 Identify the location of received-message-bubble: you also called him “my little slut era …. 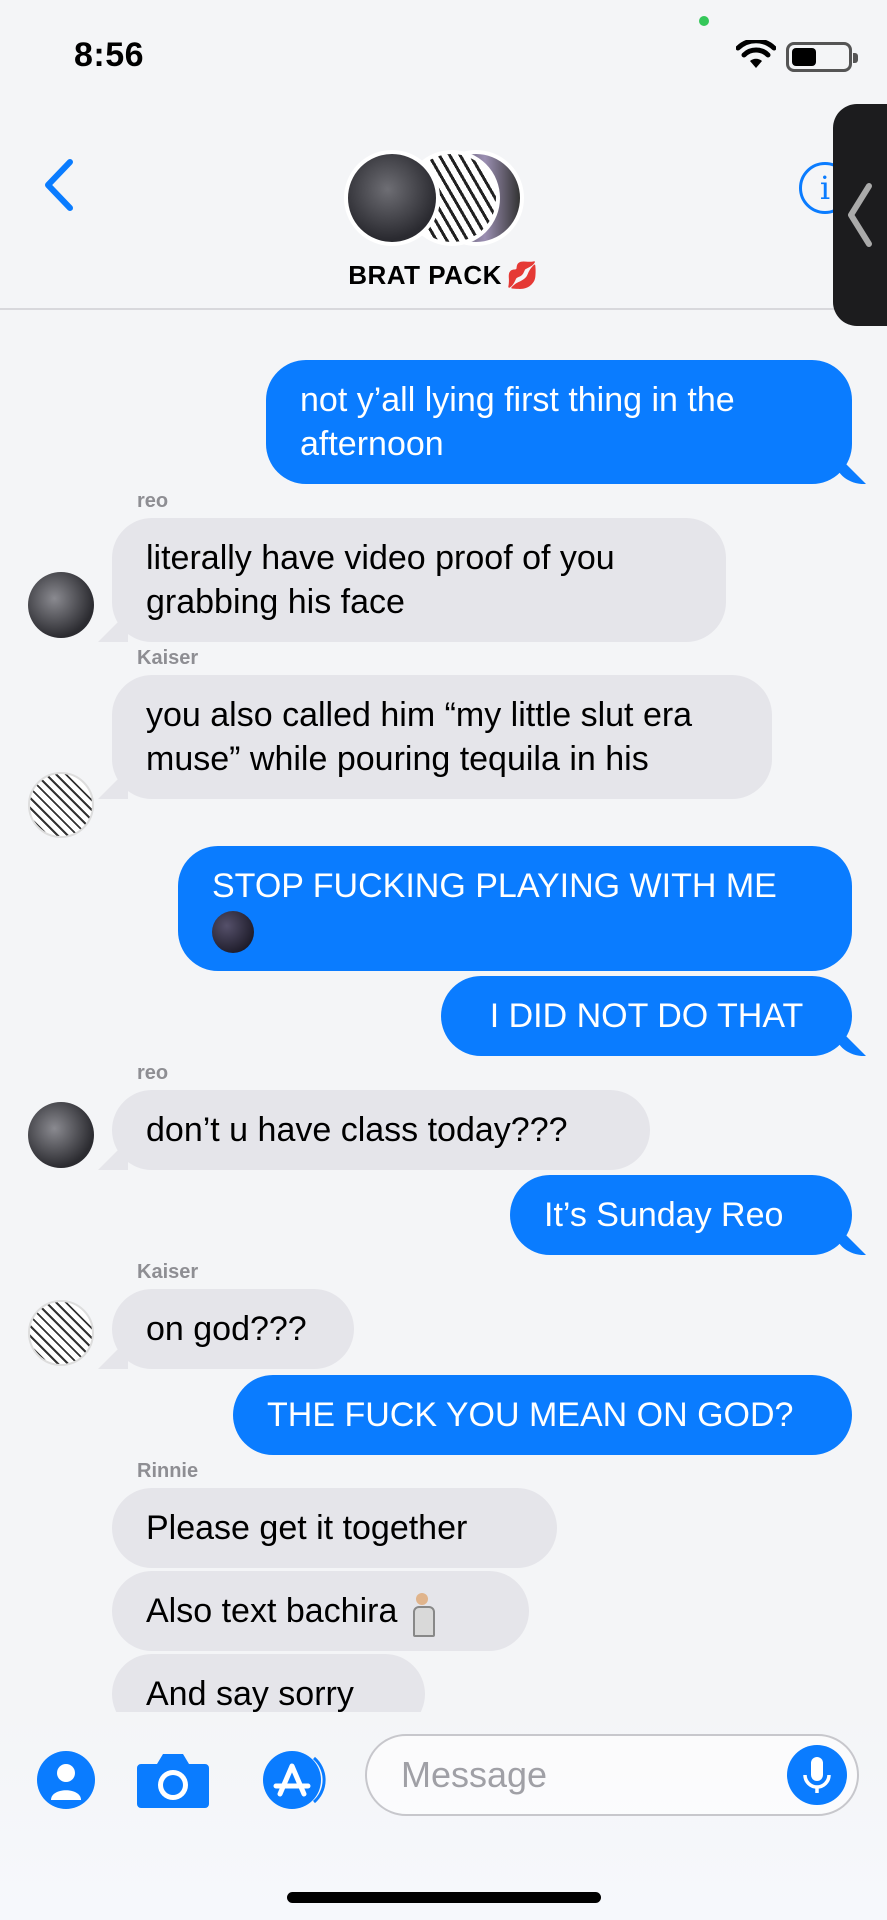
(442, 737).